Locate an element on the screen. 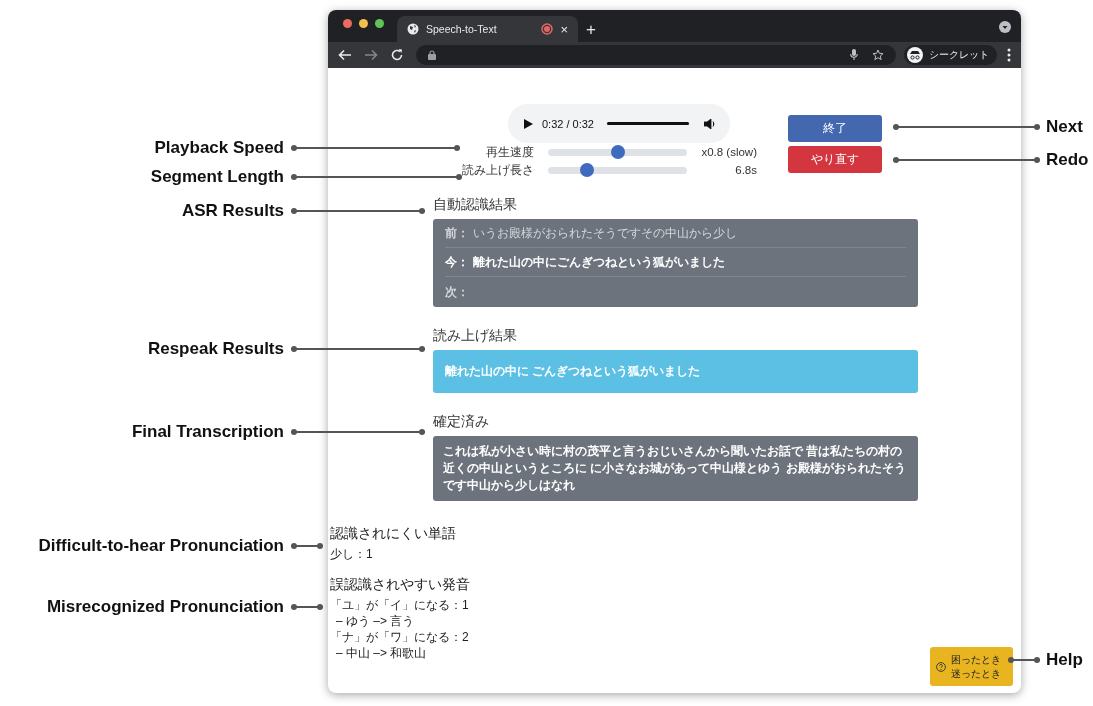 The width and height of the screenshot is (1093, 706). profile-button: シークレット is located at coordinates (950, 55).